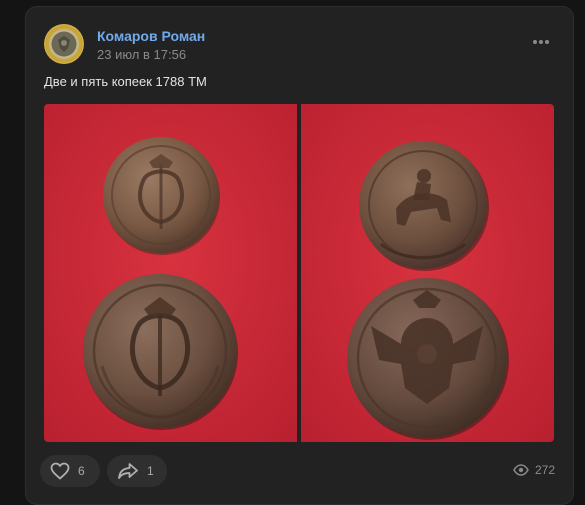 This screenshot has width=585, height=505. I want to click on more-horizontal-icon, so click(541, 42).